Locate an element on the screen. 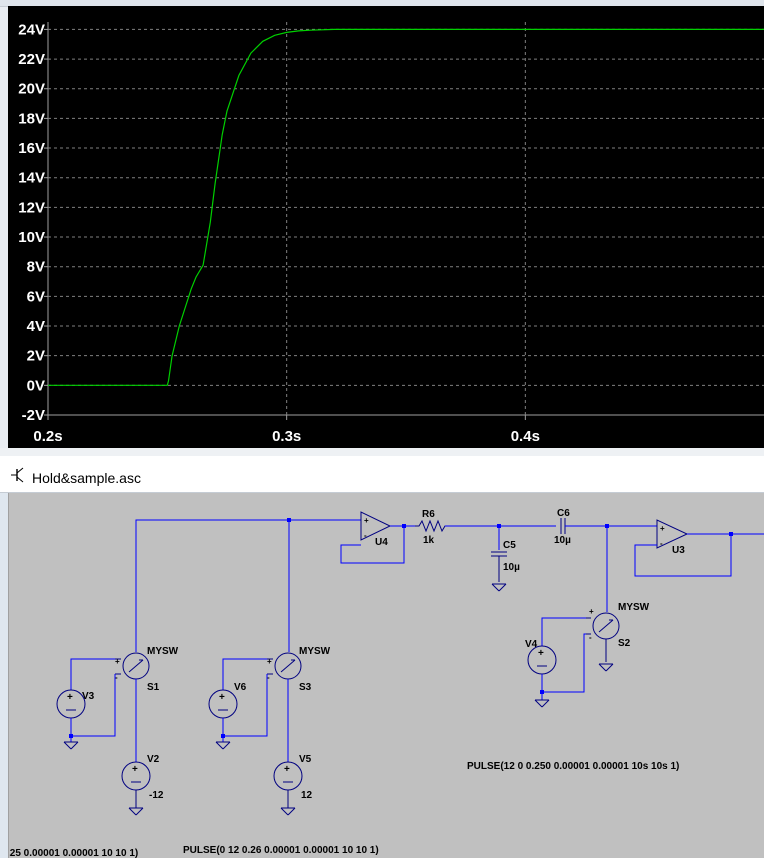 This screenshot has width=764, height=858. source-v5: + V5 12 is located at coordinates (293, 785).